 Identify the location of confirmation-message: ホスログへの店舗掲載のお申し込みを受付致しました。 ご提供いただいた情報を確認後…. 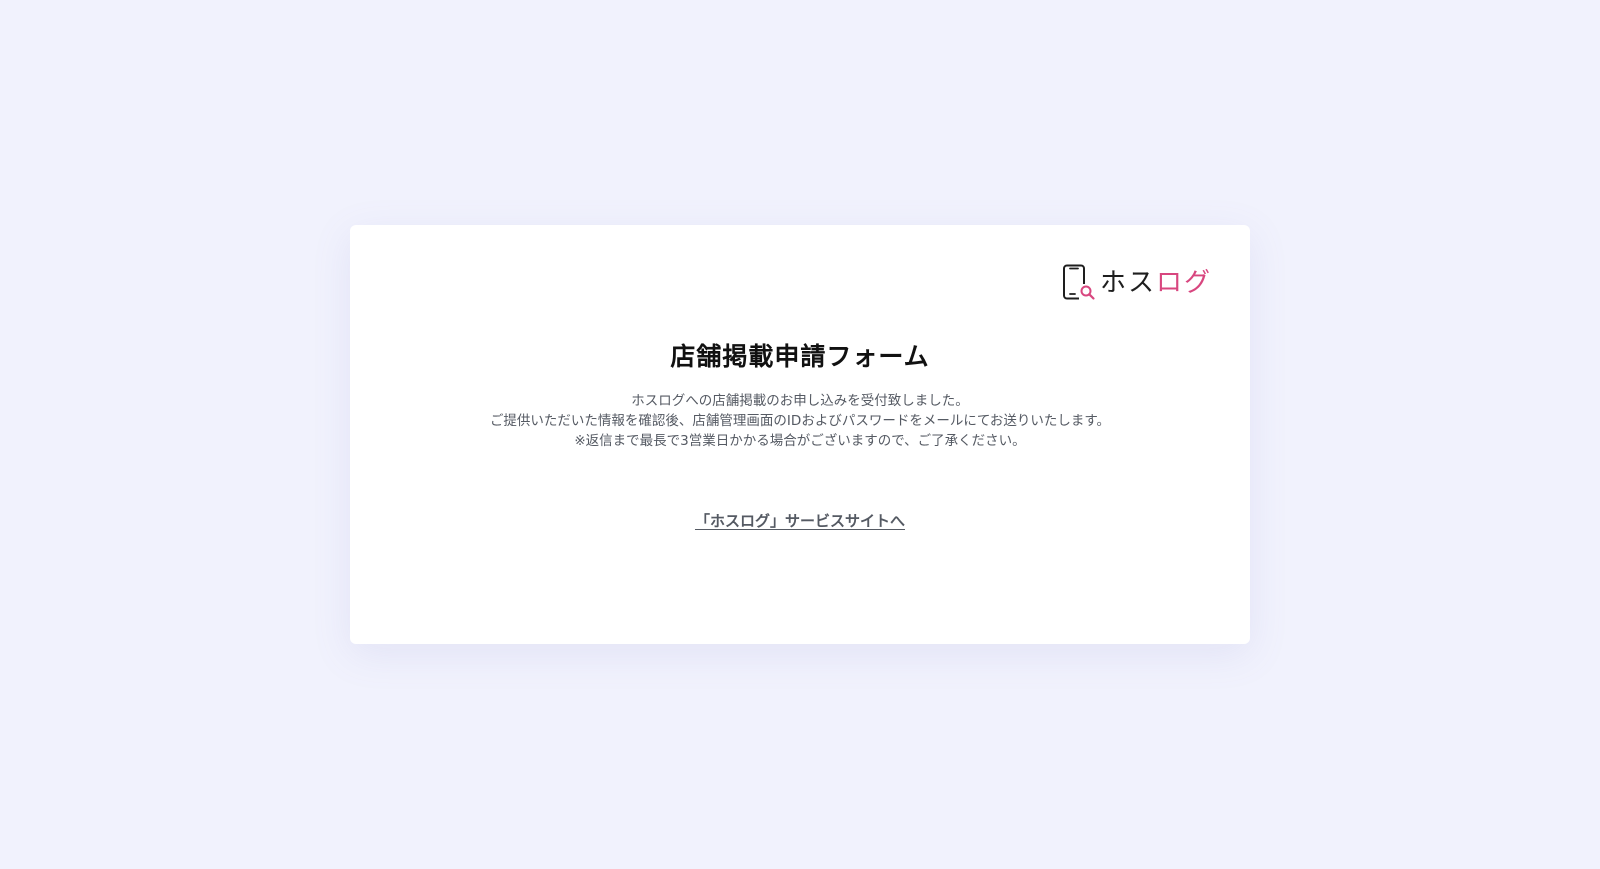
(800, 421).